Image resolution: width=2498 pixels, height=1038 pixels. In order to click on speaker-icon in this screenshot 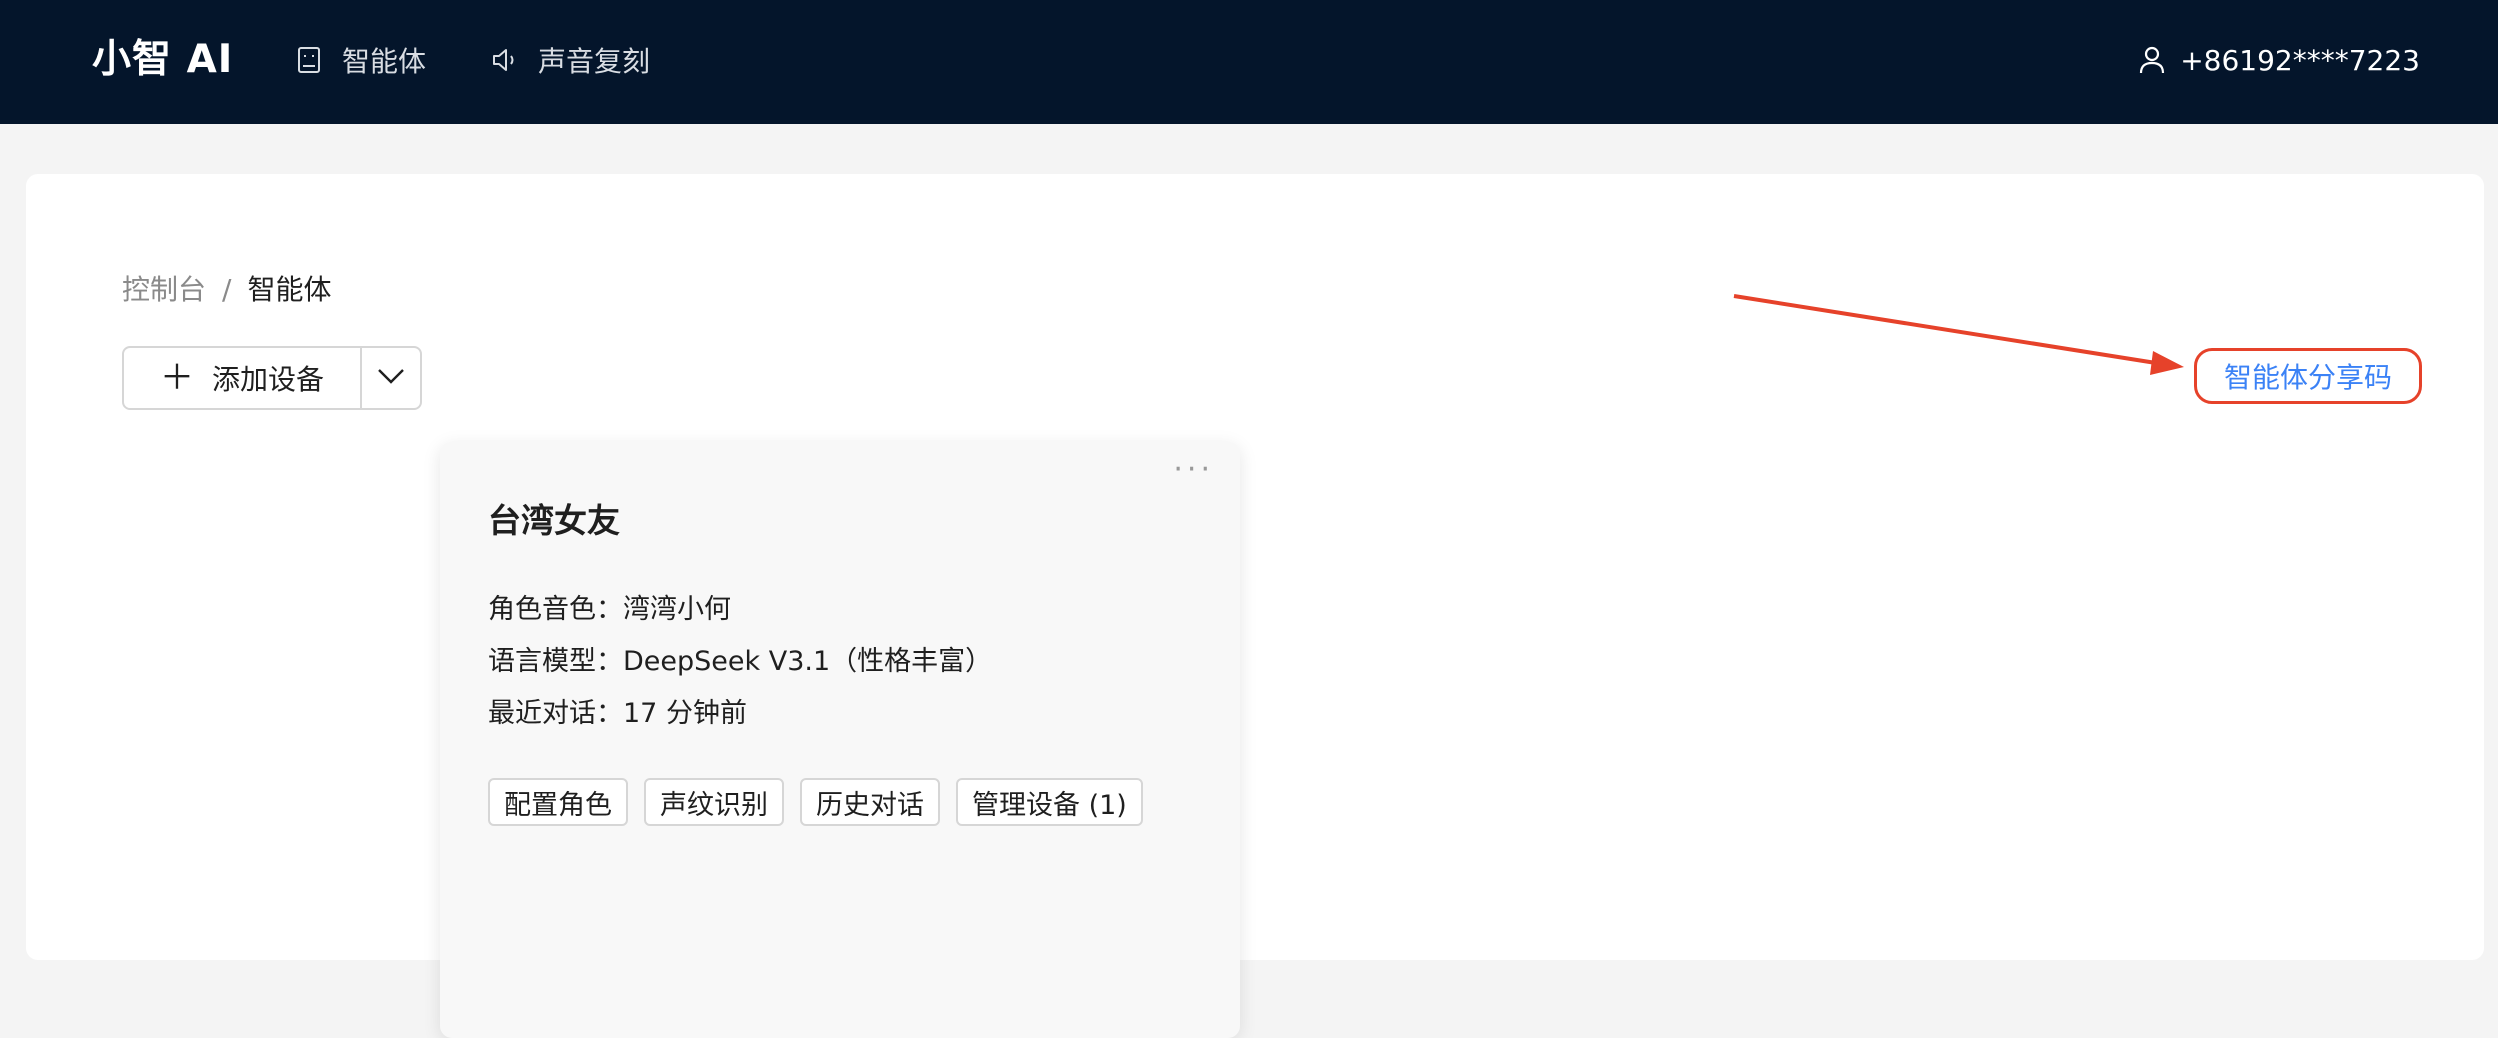, I will do `click(505, 60)`.